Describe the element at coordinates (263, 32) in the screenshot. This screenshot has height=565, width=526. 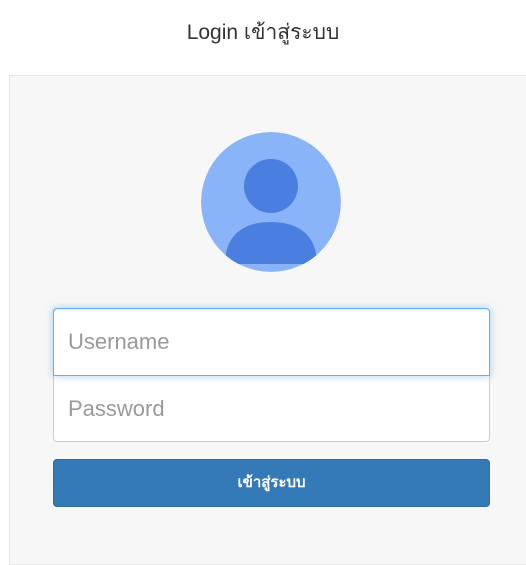
I see `page-title: Login เข้าสู่ระบบ` at that location.